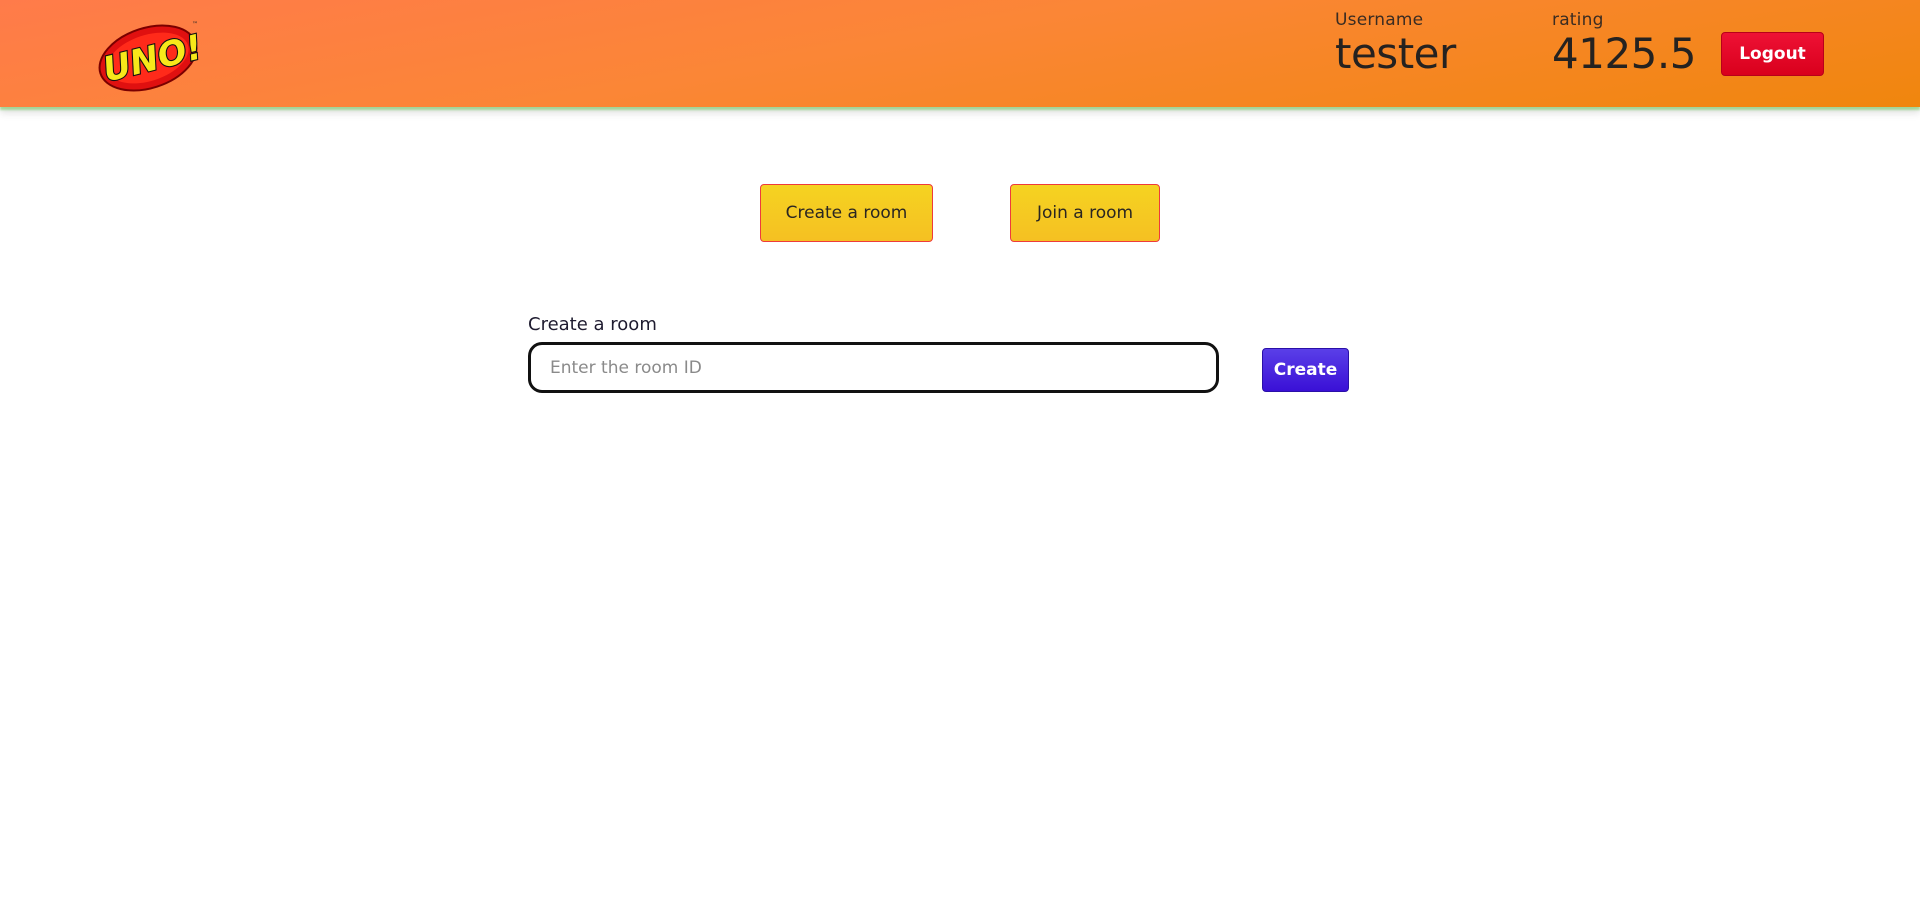 The width and height of the screenshot is (1920, 901). What do you see at coordinates (873, 367) in the screenshot?
I see `room-id-input` at bounding box center [873, 367].